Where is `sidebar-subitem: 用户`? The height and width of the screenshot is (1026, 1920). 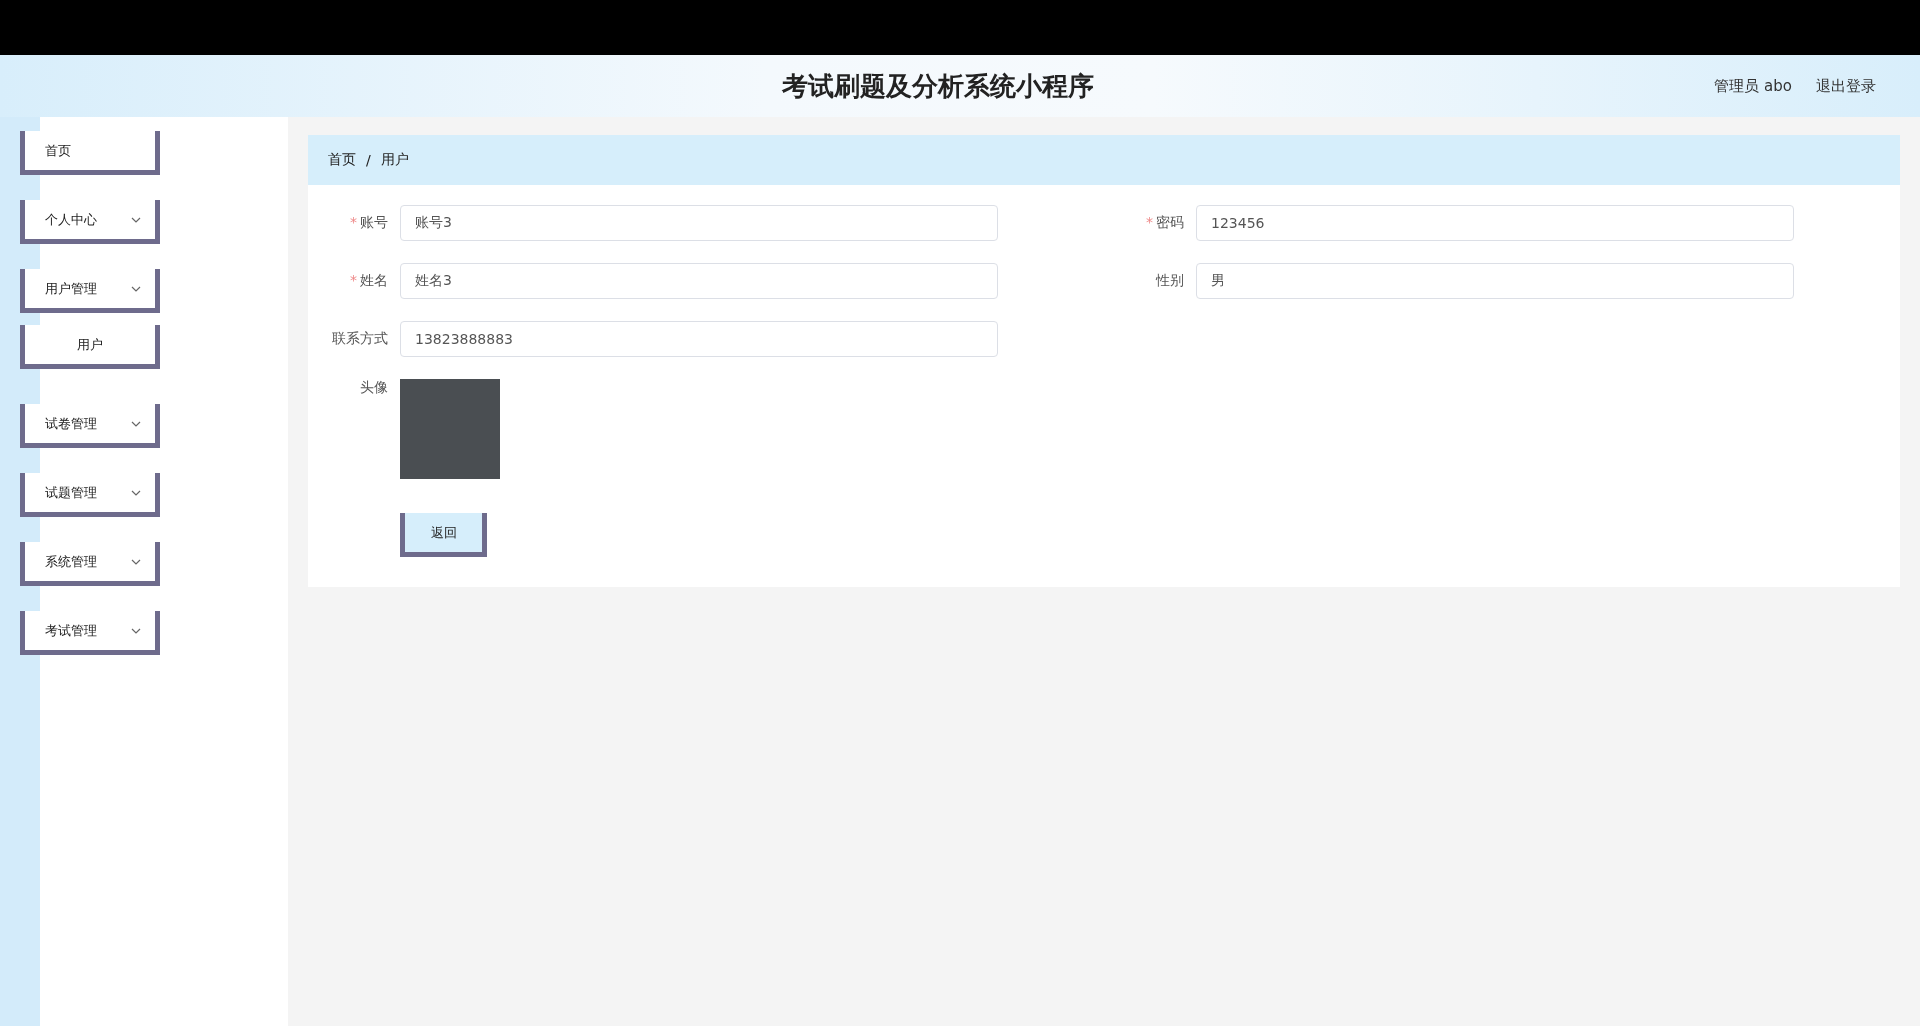
sidebar-subitem: 用户 is located at coordinates (90, 347).